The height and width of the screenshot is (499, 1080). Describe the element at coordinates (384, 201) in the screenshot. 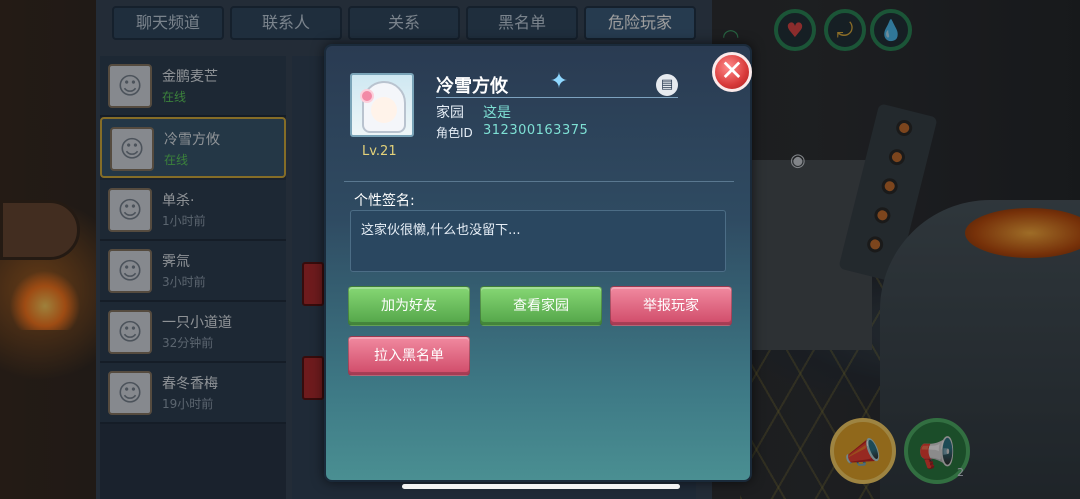

I see `signature-label: 个性签名:` at that location.